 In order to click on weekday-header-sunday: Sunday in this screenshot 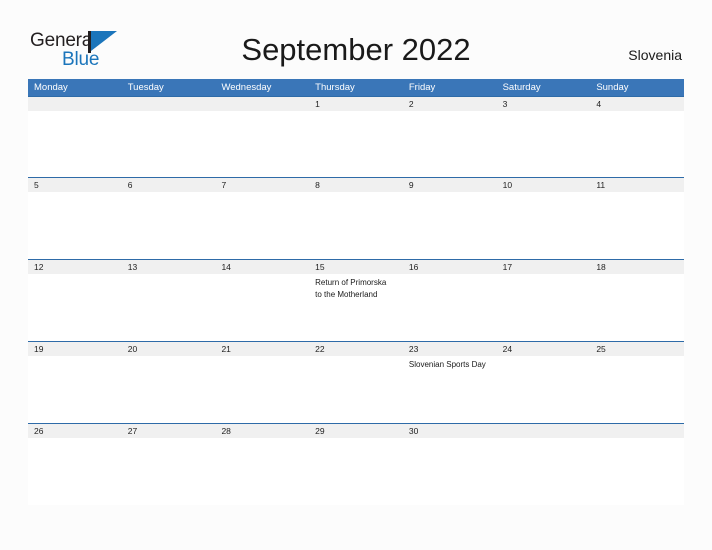, I will do `click(612, 87)`.